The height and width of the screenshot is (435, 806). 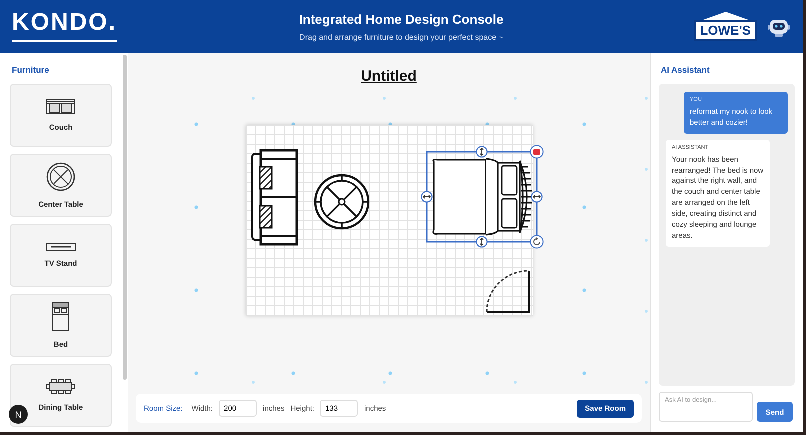 I want to click on room-title: Untitled, so click(x=389, y=76).